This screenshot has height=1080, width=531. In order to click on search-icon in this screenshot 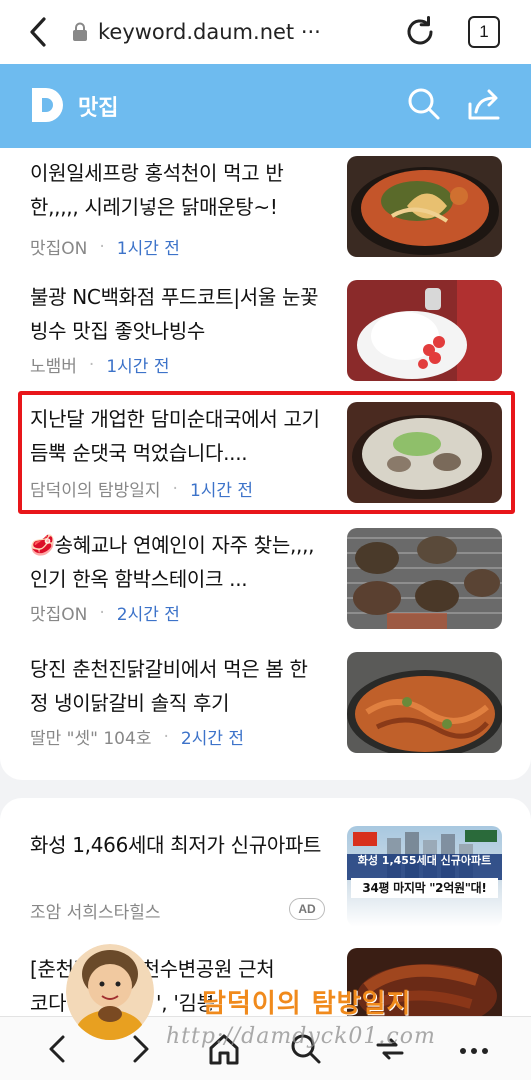, I will do `click(424, 104)`.